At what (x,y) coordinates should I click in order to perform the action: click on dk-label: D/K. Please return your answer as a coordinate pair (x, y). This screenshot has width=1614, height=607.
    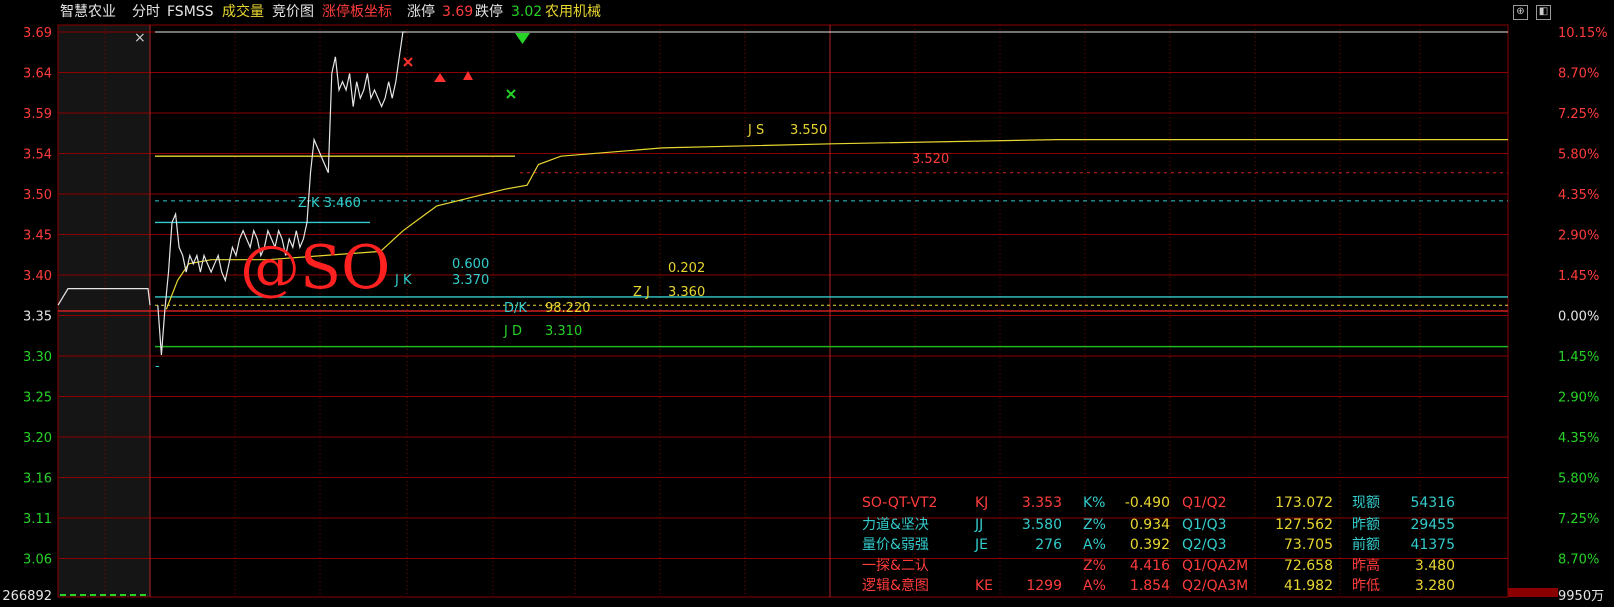
    Looking at the image, I should click on (515, 308).